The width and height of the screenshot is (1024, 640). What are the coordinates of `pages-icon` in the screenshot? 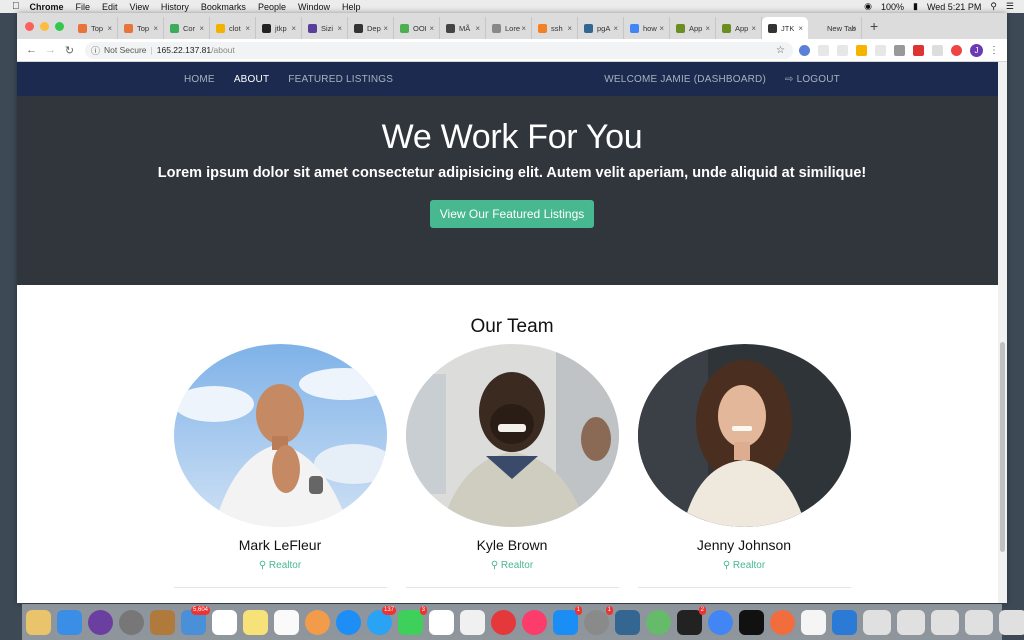 It's located at (441, 622).